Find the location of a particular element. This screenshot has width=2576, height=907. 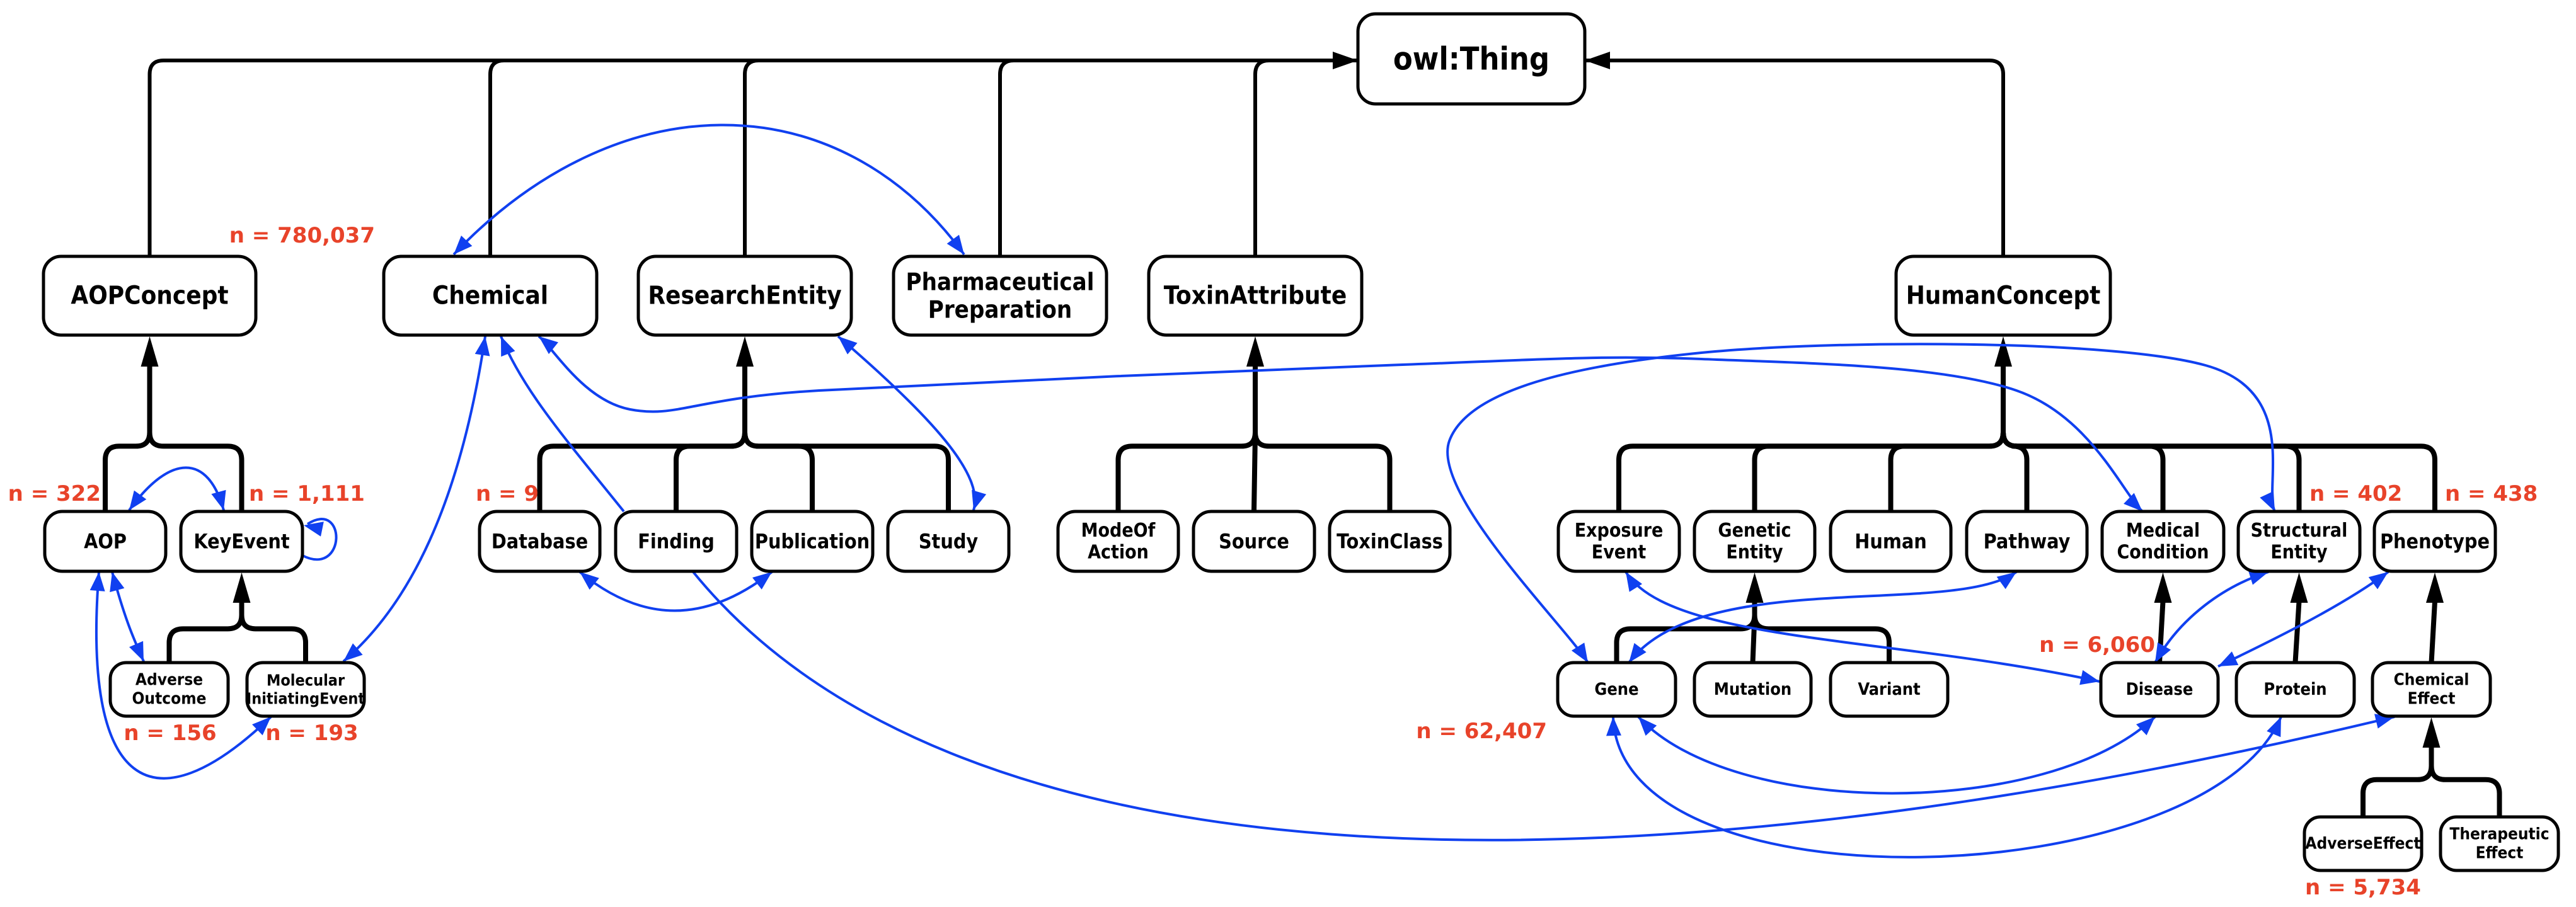

node-publication: Publication is located at coordinates (812, 541).